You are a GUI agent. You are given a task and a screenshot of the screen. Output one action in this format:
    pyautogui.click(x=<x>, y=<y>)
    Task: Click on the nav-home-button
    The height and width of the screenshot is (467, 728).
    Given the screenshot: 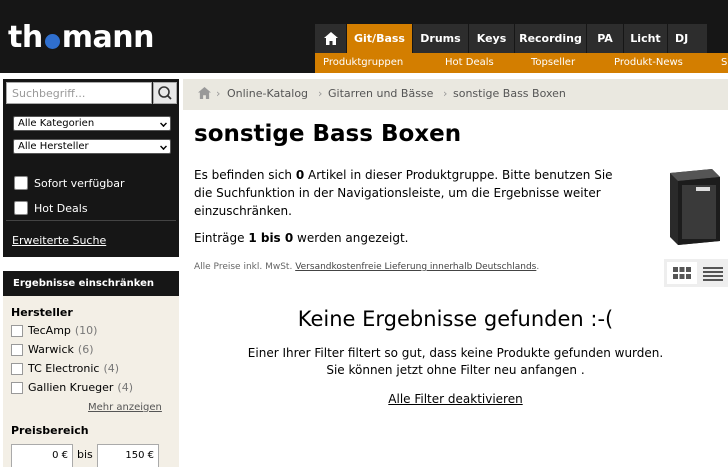 What is the action you would take?
    pyautogui.click(x=331, y=38)
    